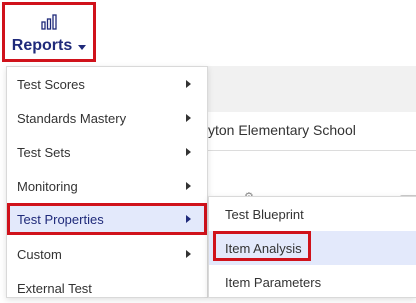  What do you see at coordinates (54, 288) in the screenshot?
I see `menu-item-label: External Test` at bounding box center [54, 288].